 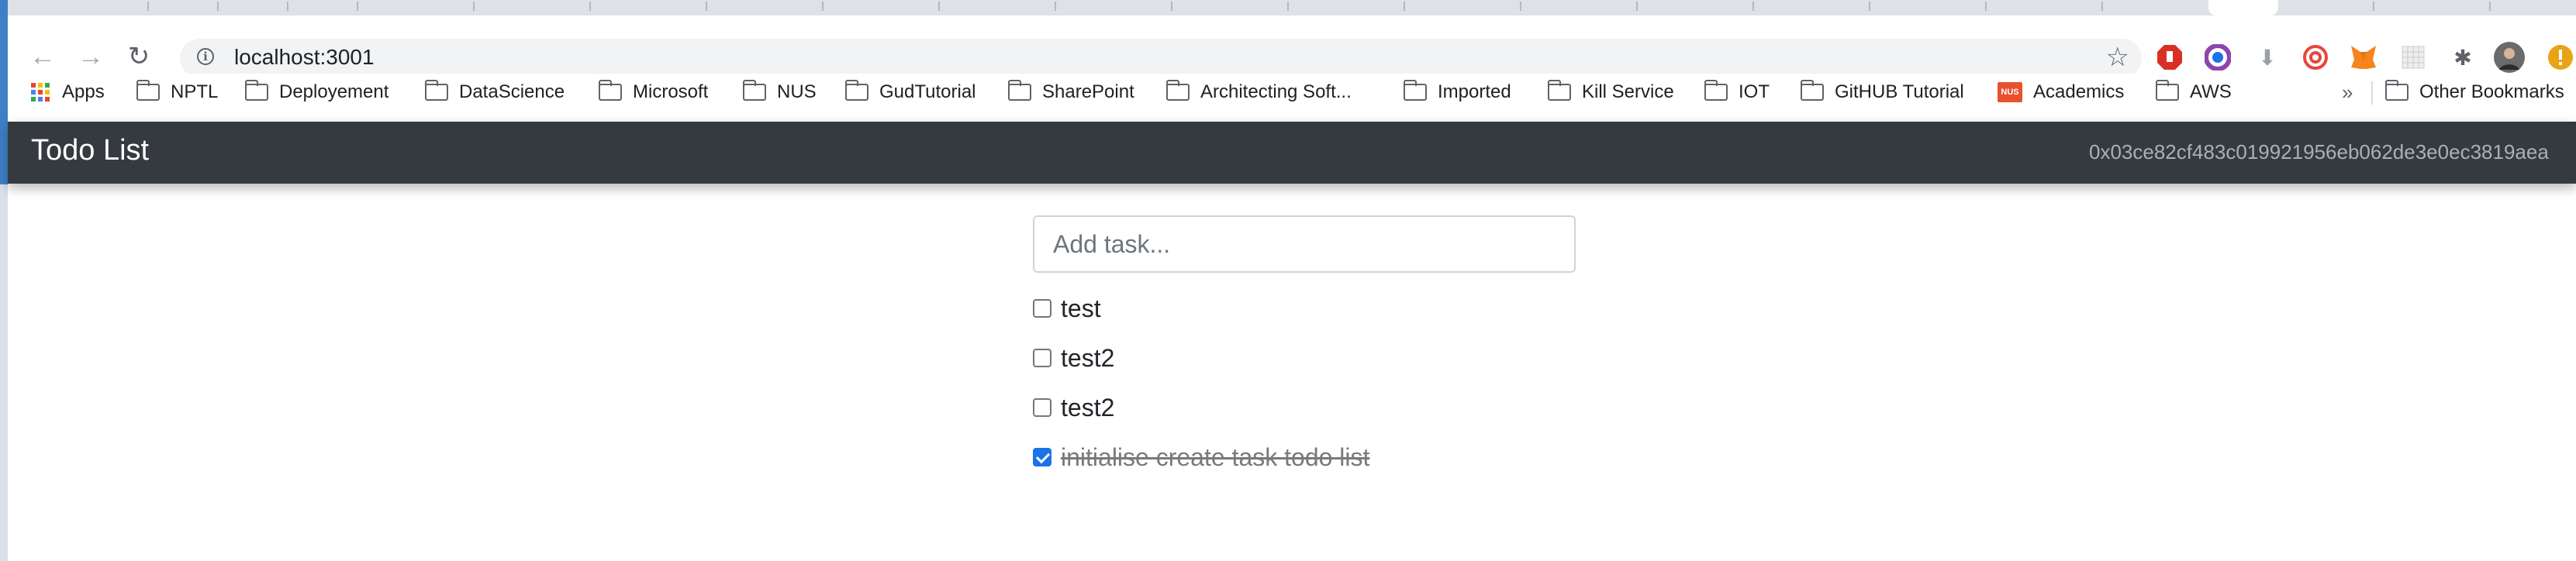 I want to click on bookmark-label: Microsoft, so click(x=671, y=91).